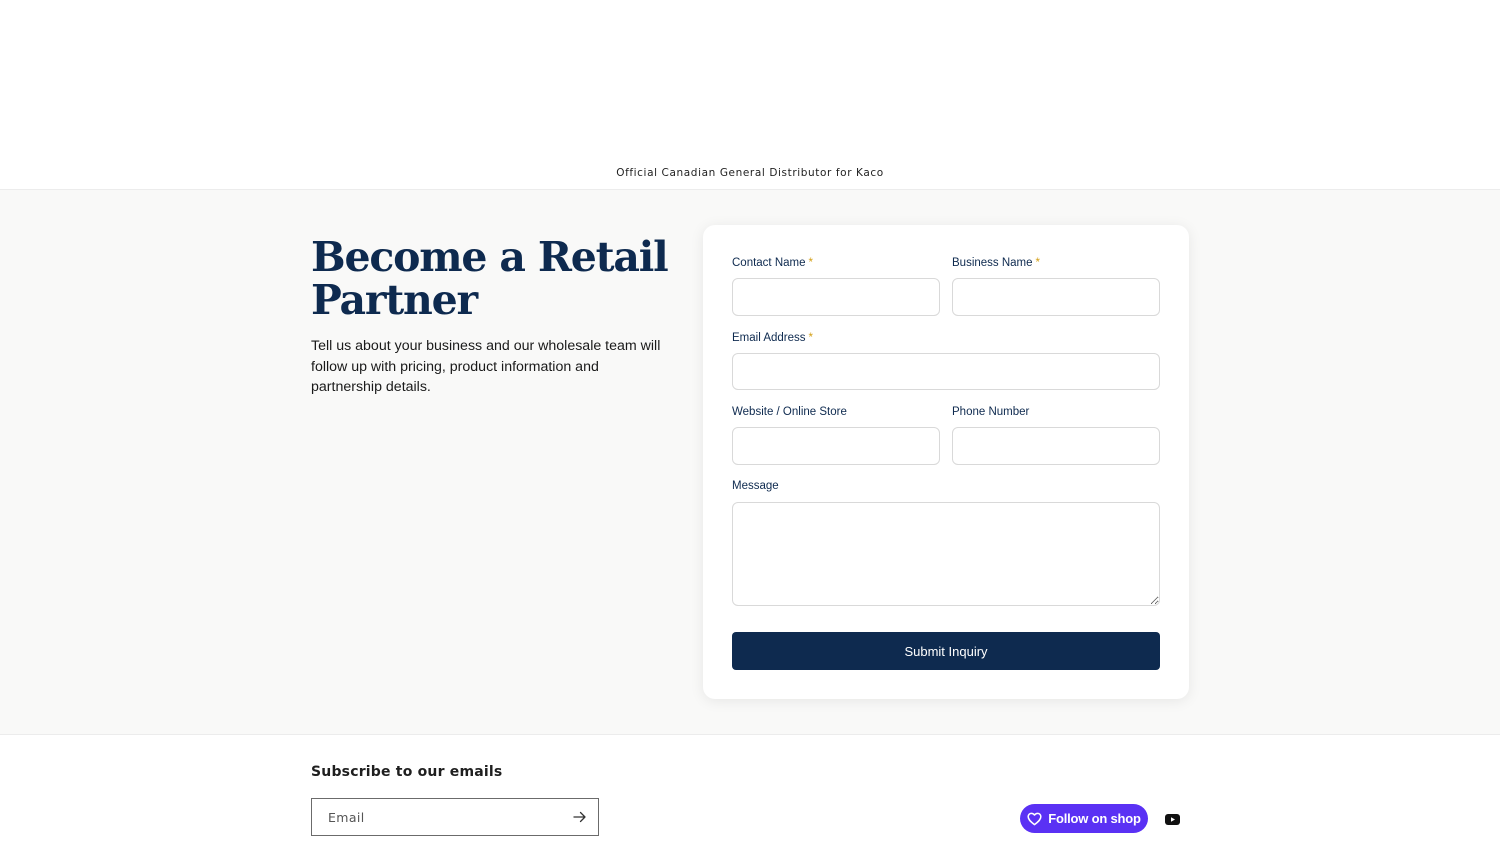  Describe the element at coordinates (580, 817) in the screenshot. I see `arrow-right-icon` at that location.